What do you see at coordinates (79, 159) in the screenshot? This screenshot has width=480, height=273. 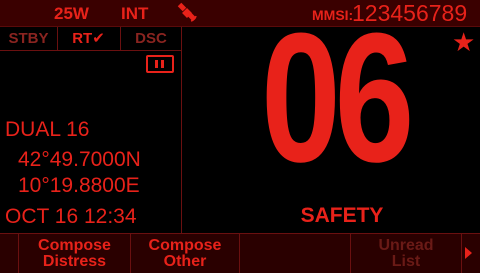 I see `latitude: 42°49.7000N` at bounding box center [79, 159].